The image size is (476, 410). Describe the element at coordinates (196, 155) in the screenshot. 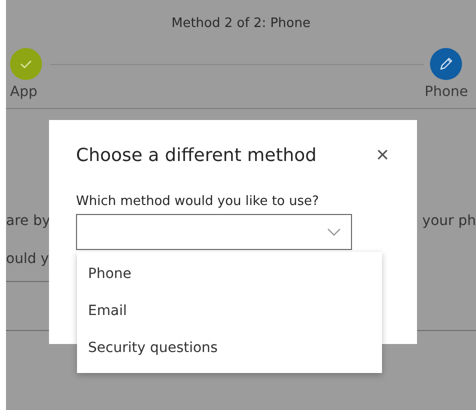

I see `dialog-title: Choose a different method` at that location.